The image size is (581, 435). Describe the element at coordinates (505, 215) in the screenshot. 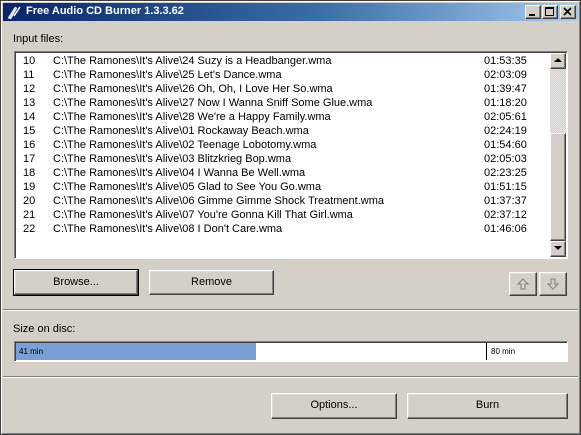

I see `track-duration: 02:37:12` at that location.